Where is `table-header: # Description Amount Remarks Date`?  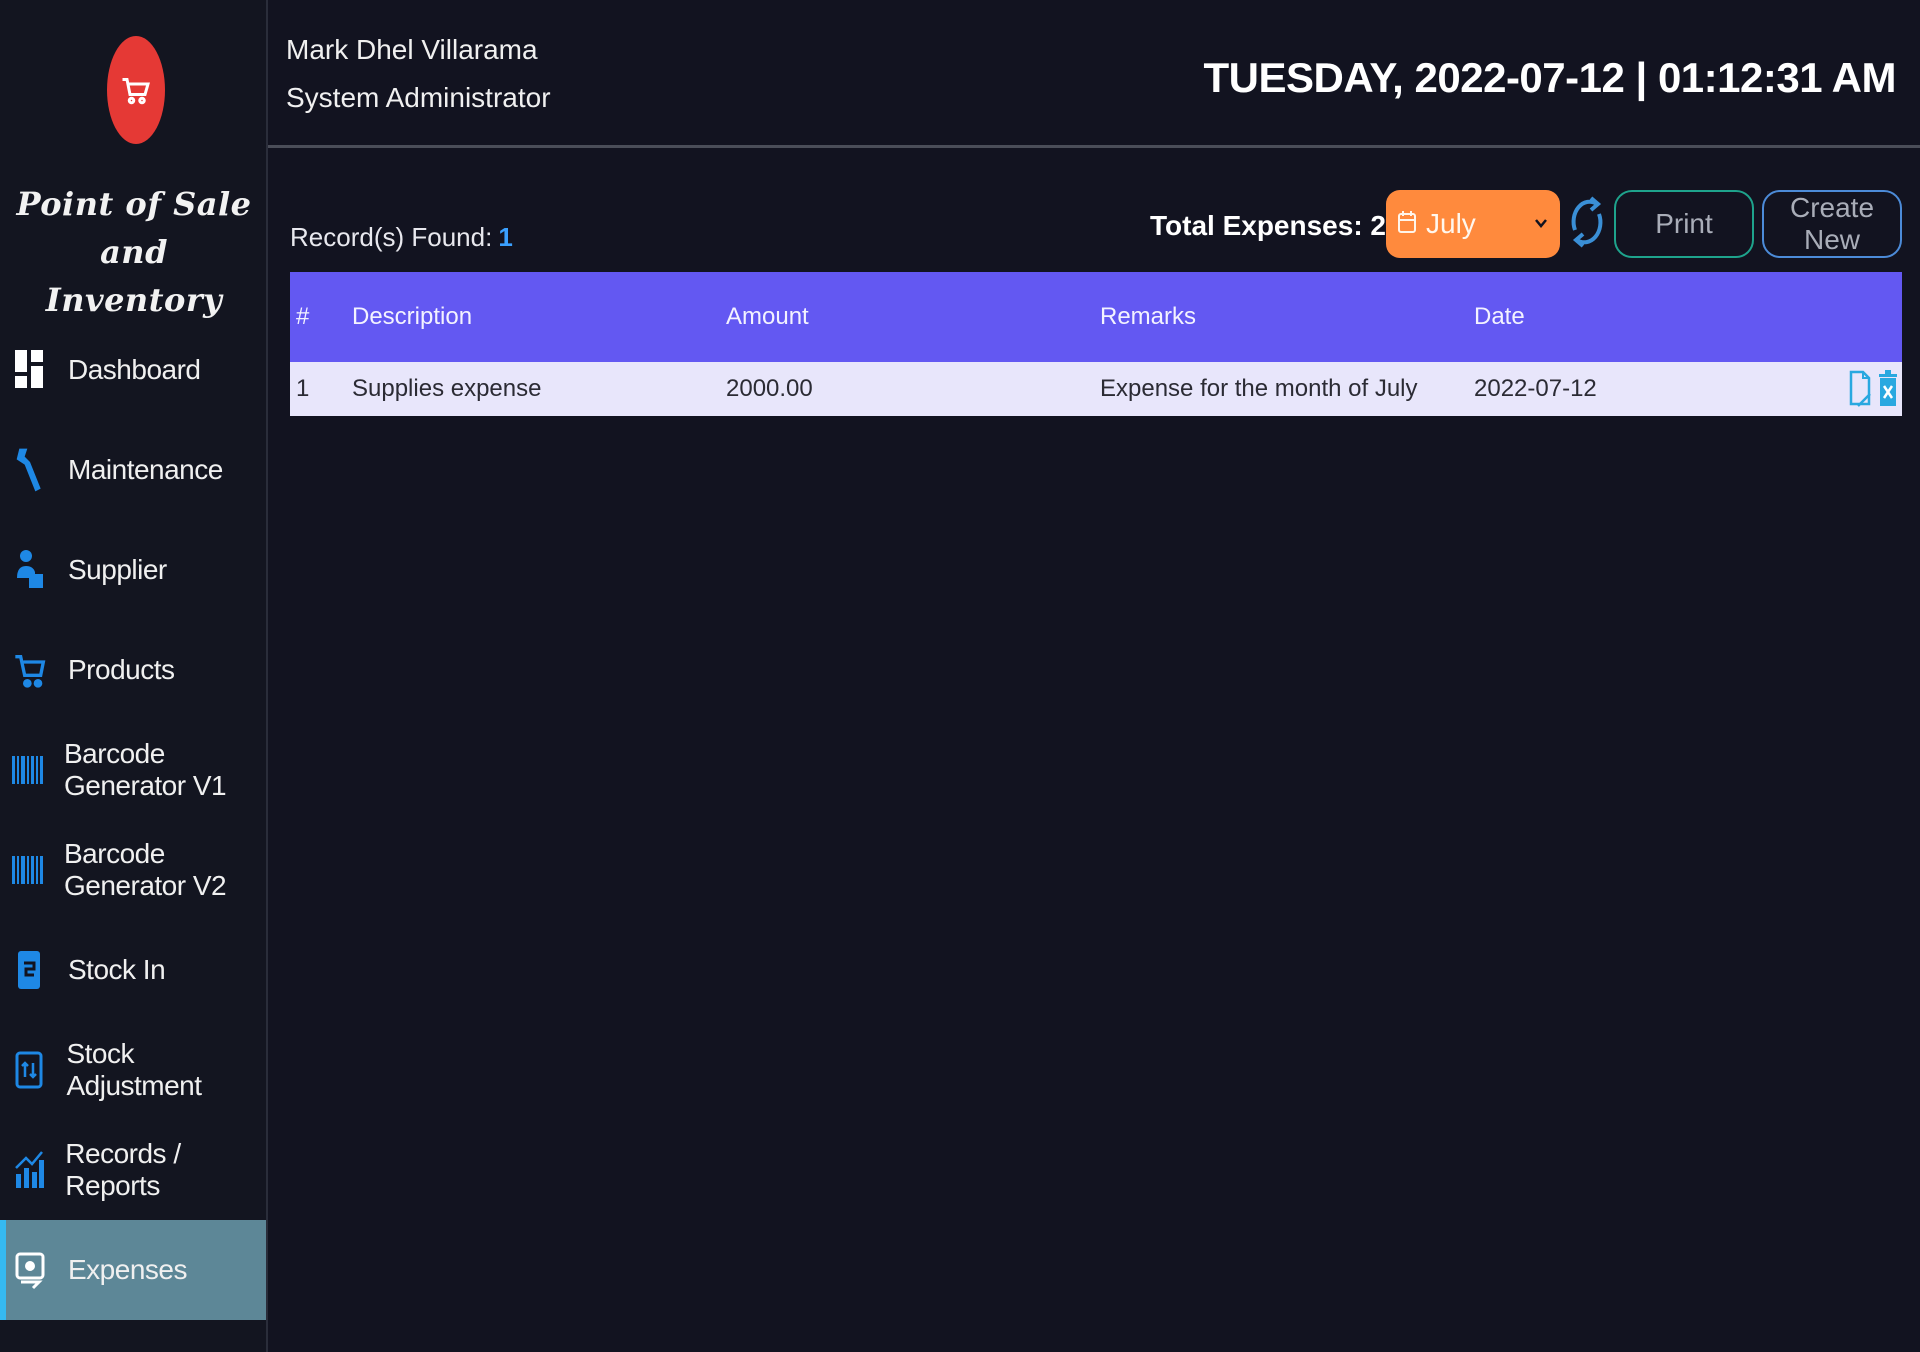 table-header: # Description Amount Remarks Date is located at coordinates (1096, 317).